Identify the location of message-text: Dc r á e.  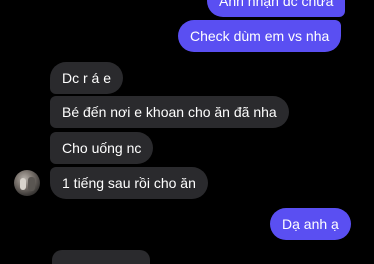
(87, 78).